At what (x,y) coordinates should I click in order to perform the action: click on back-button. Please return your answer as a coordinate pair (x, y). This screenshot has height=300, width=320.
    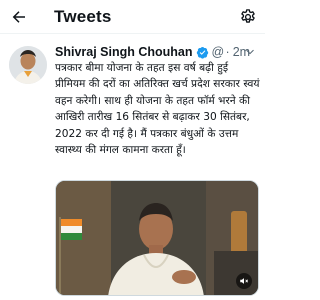
    Looking at the image, I should click on (19, 17).